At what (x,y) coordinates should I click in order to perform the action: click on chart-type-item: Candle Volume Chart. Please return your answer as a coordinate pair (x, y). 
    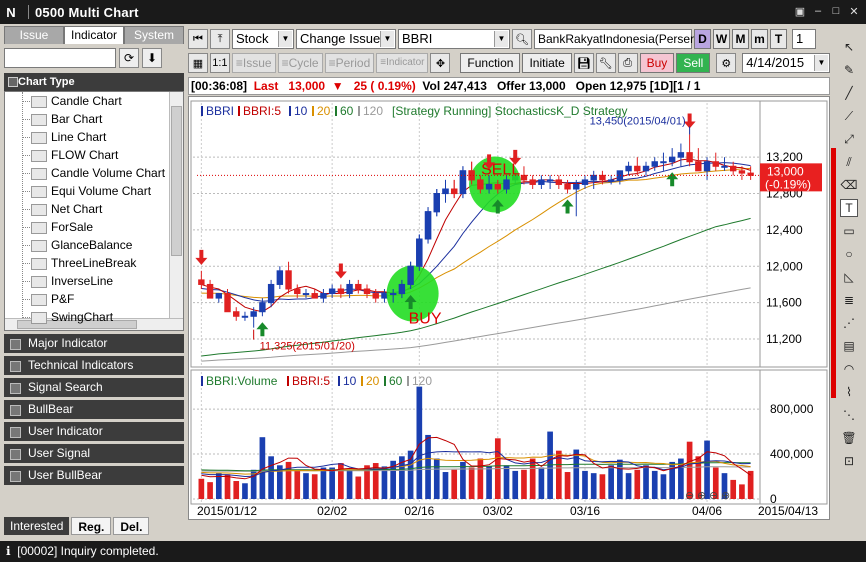
    Looking at the image, I should click on (94, 173).